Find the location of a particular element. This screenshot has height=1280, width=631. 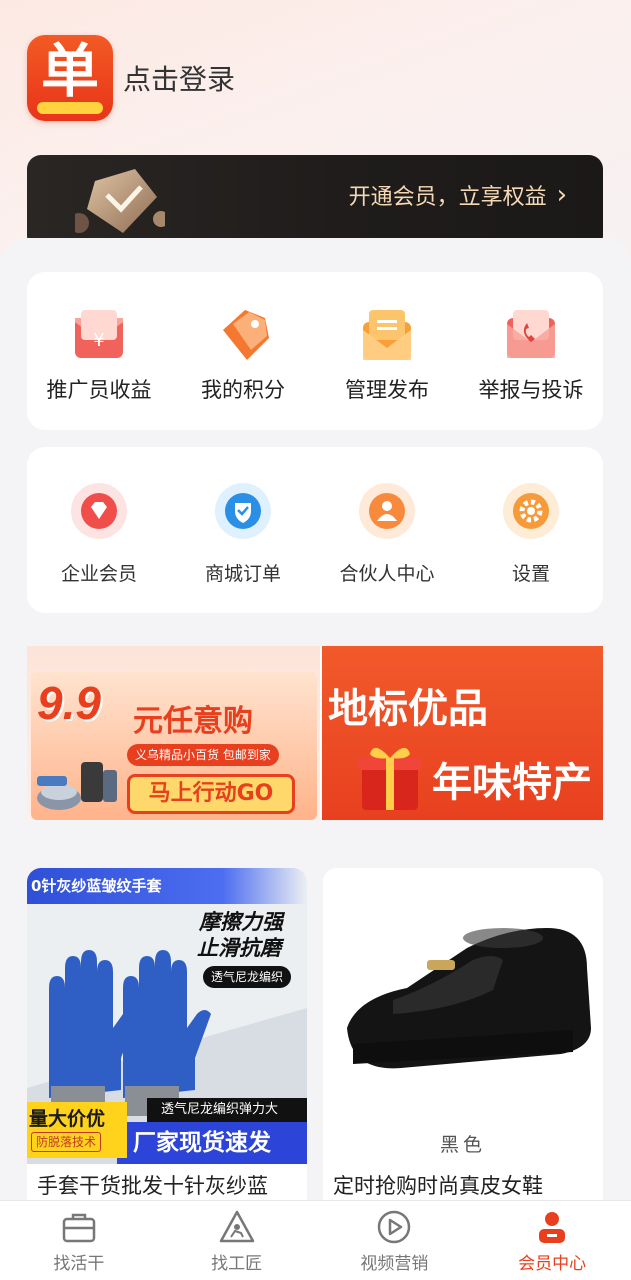

menu-item-label: 我的积分 is located at coordinates (243, 390).